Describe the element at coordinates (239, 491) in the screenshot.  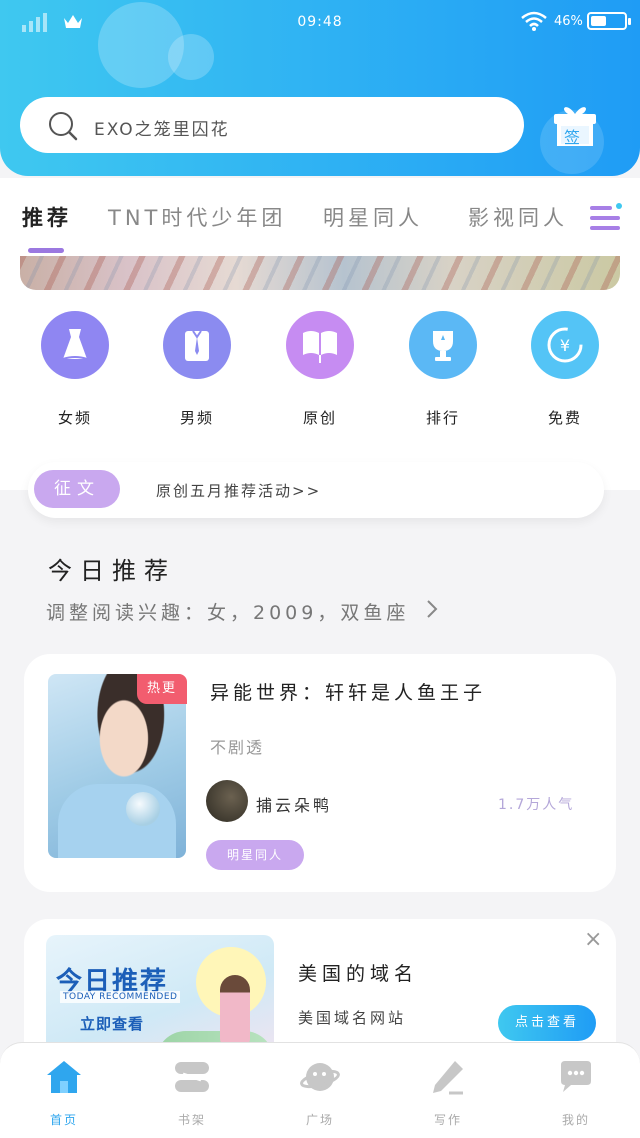
I see `announcement-text: 原创五月推荐活动>>` at that location.